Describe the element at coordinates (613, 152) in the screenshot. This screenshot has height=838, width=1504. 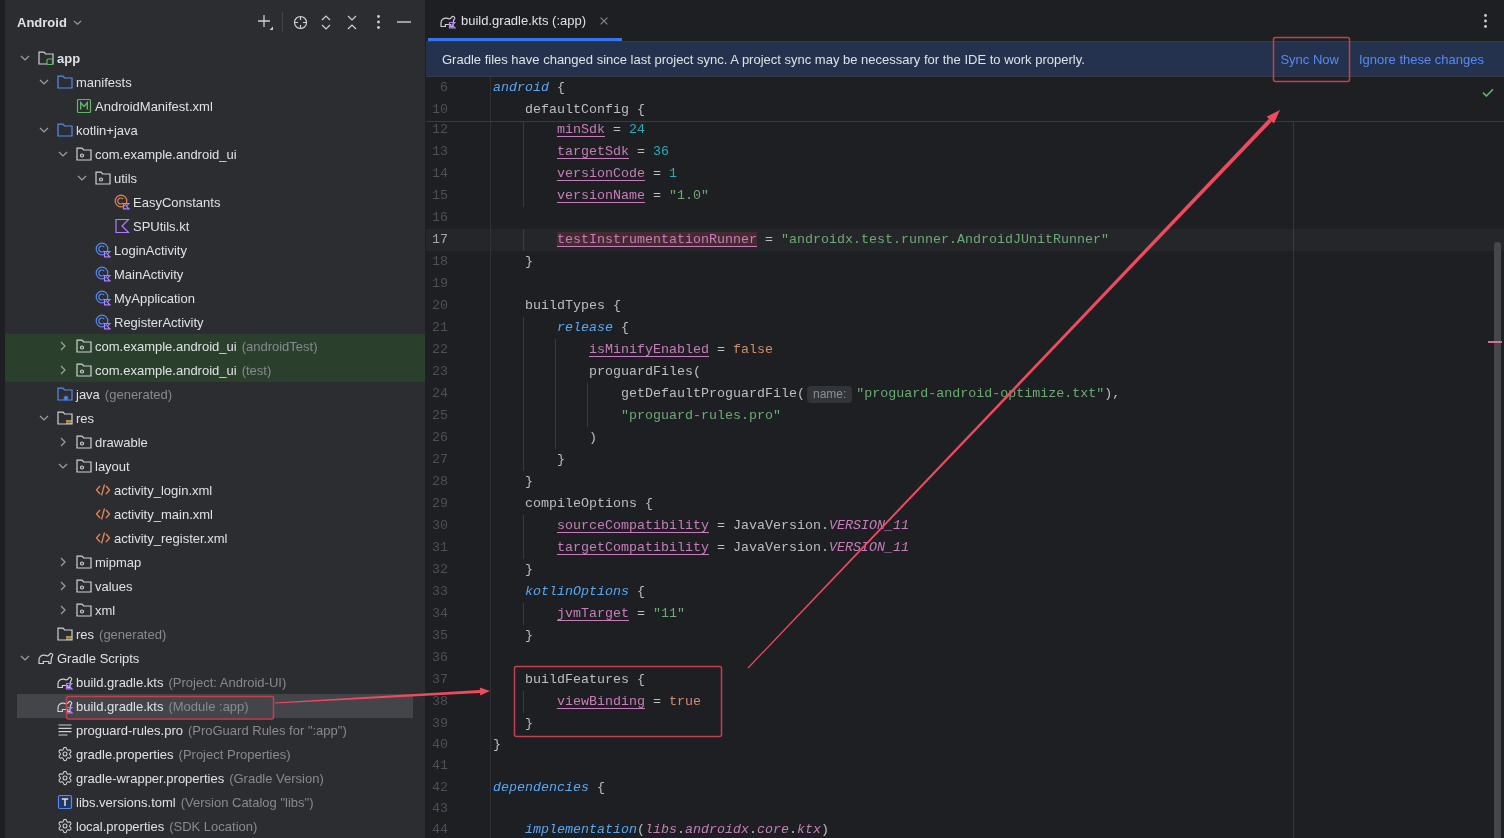
I see `code-text: targetSdk = 36` at that location.